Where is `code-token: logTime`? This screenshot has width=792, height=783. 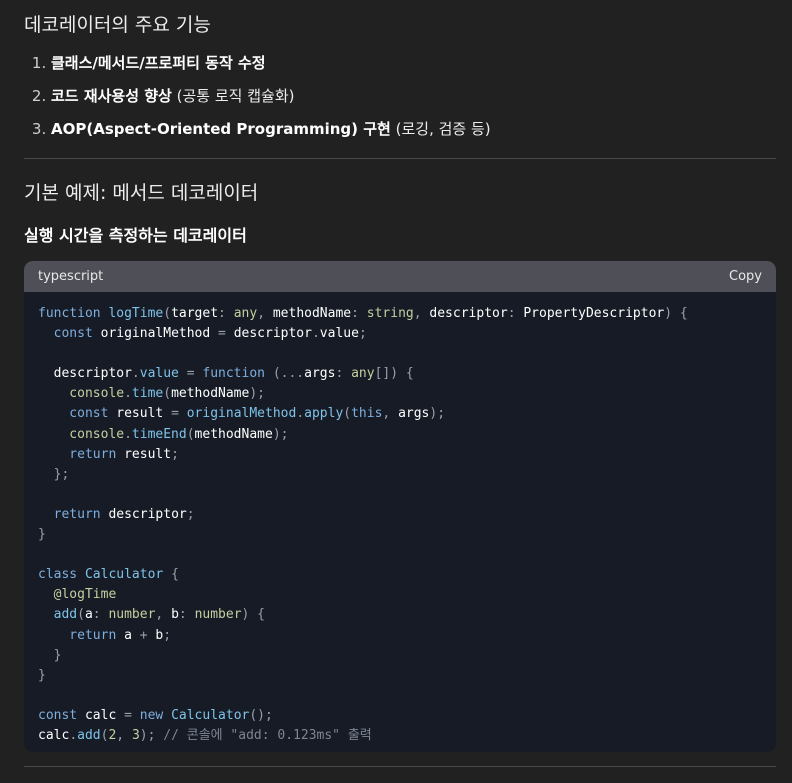
code-token: logTime is located at coordinates (136, 313).